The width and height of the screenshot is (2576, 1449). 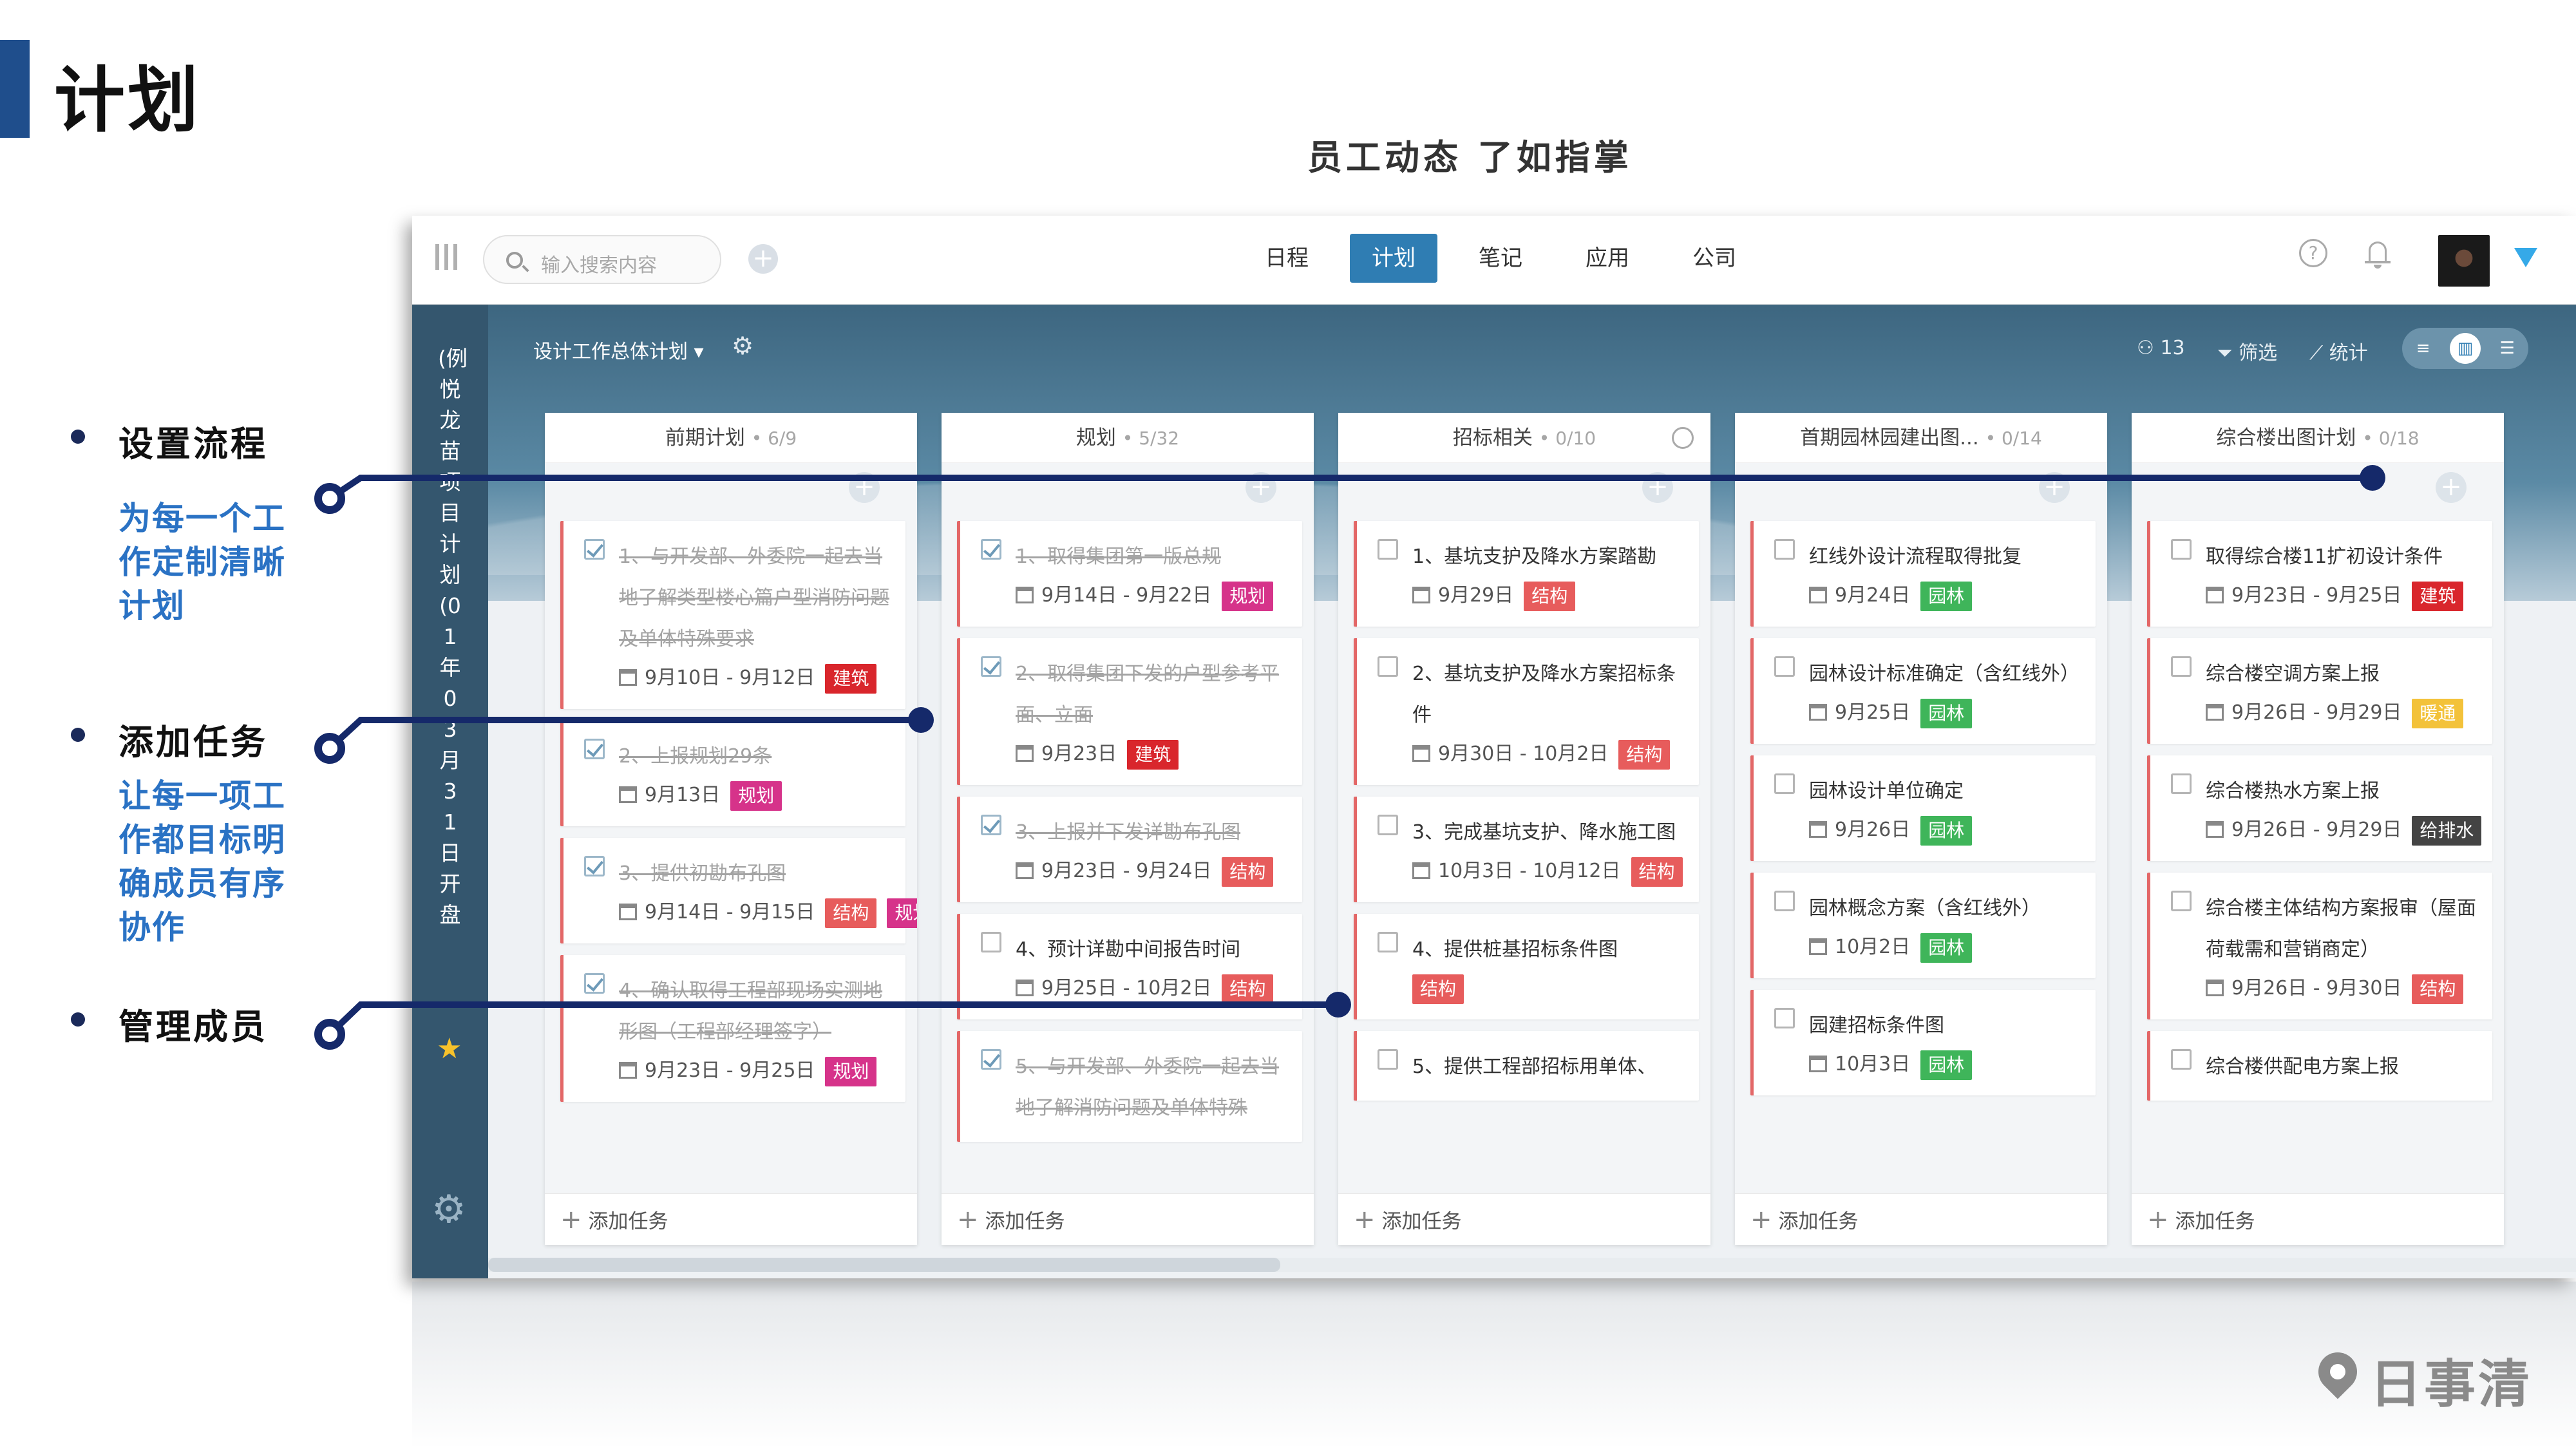 What do you see at coordinates (2464, 261) in the screenshot?
I see `avatar` at bounding box center [2464, 261].